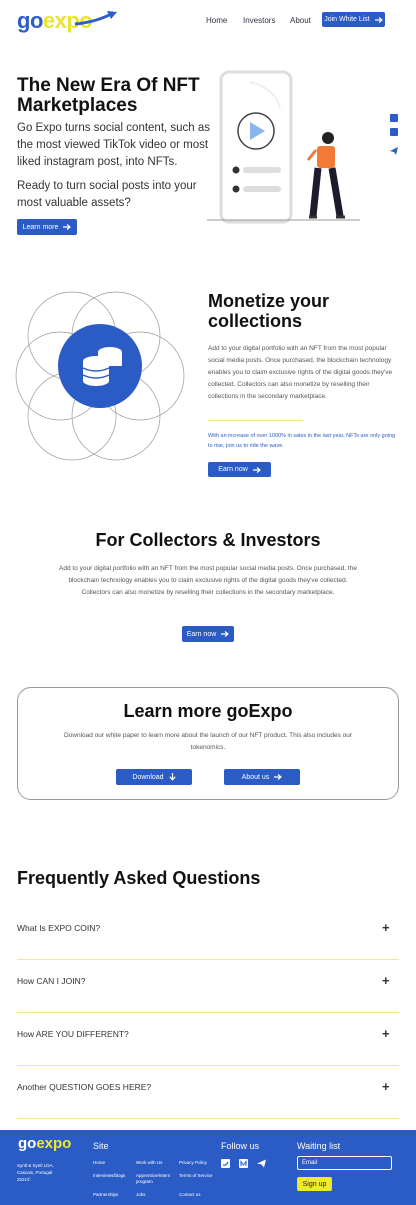  Describe the element at coordinates (190, 1194) in the screenshot. I see `footer-link-contact: Contact us` at that location.